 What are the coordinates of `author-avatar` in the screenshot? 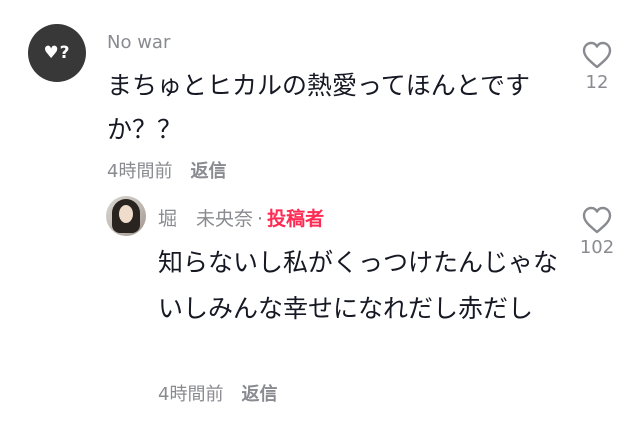 It's located at (126, 216).